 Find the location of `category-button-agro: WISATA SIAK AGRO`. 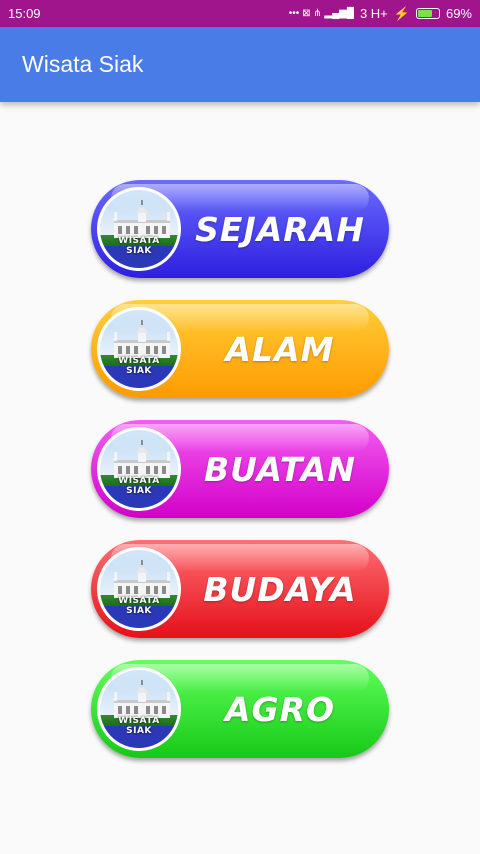

category-button-agro: WISATA SIAK AGRO is located at coordinates (240, 709).